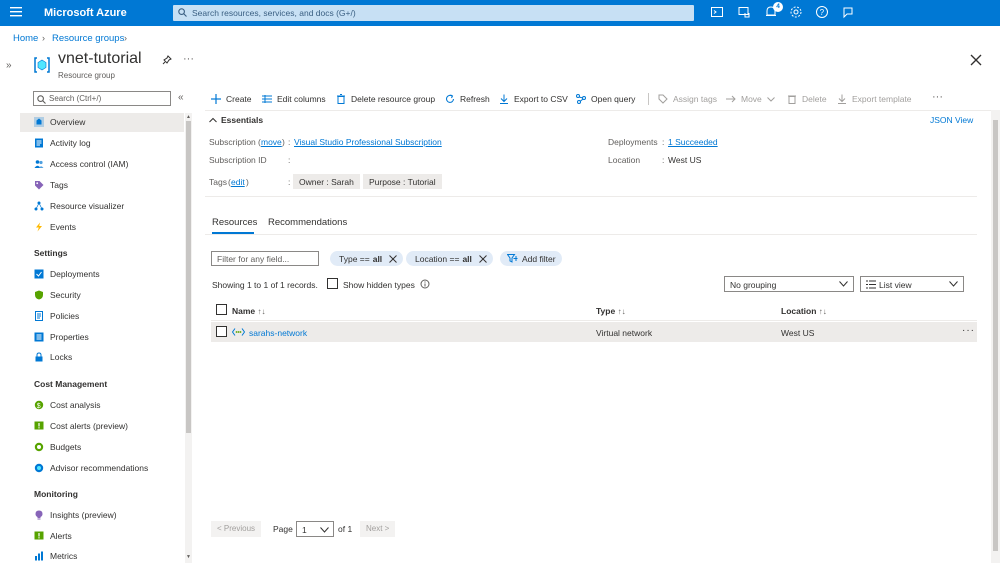 This screenshot has width=1000, height=563. Describe the element at coordinates (83, 515) in the screenshot. I see `nav-item-label: Insights (preview)` at that location.